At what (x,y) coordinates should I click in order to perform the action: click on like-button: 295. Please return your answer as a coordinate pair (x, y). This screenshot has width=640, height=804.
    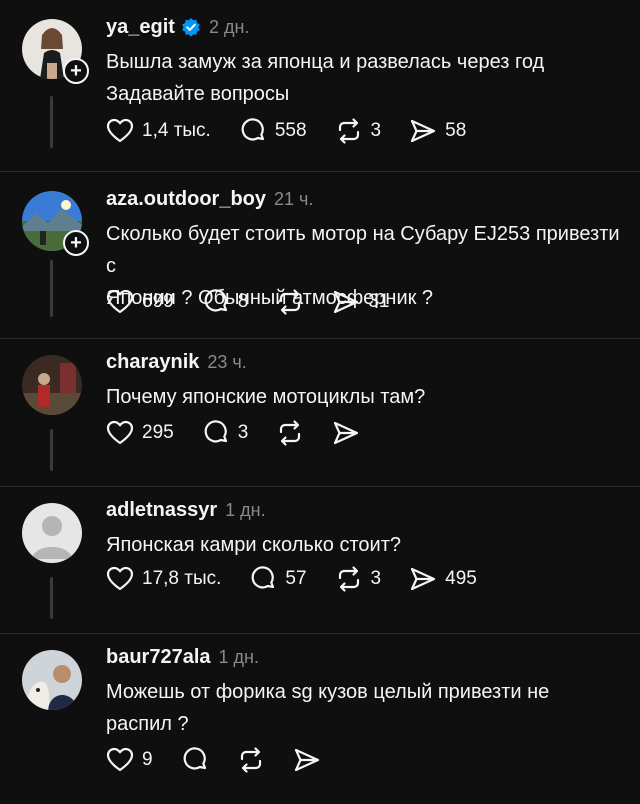
    Looking at the image, I should click on (140, 433).